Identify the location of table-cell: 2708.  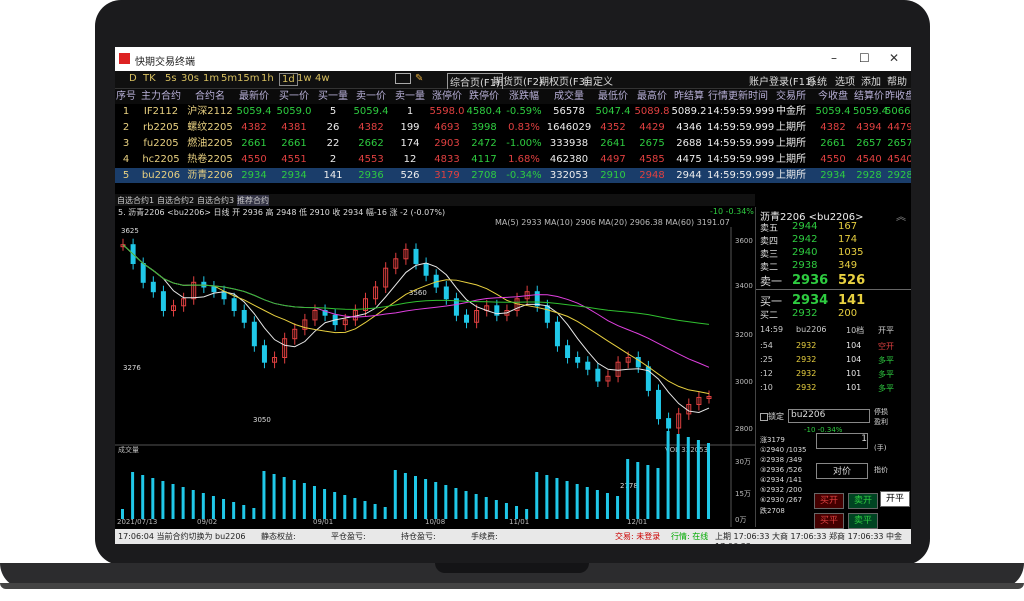
(484, 175).